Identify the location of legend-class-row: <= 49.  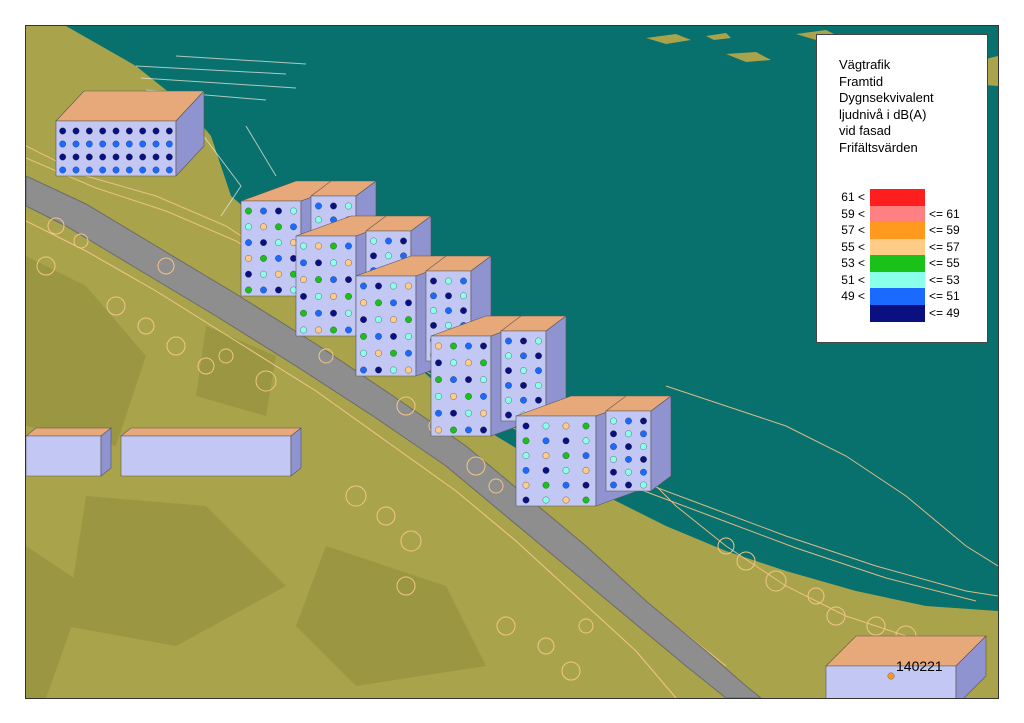
(903, 313).